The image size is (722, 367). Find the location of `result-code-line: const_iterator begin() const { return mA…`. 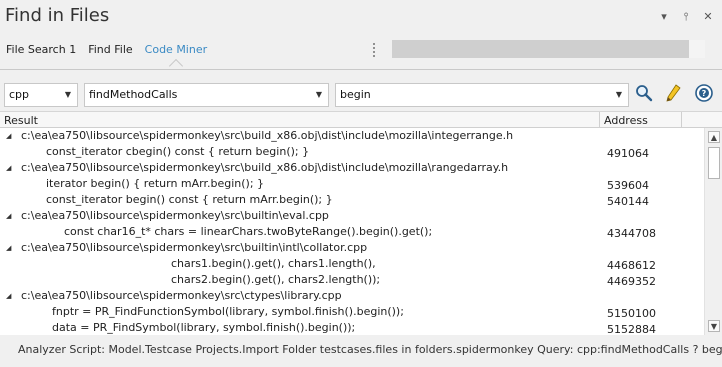

result-code-line: const_iterator begin() const { return mA… is located at coordinates (189, 199).